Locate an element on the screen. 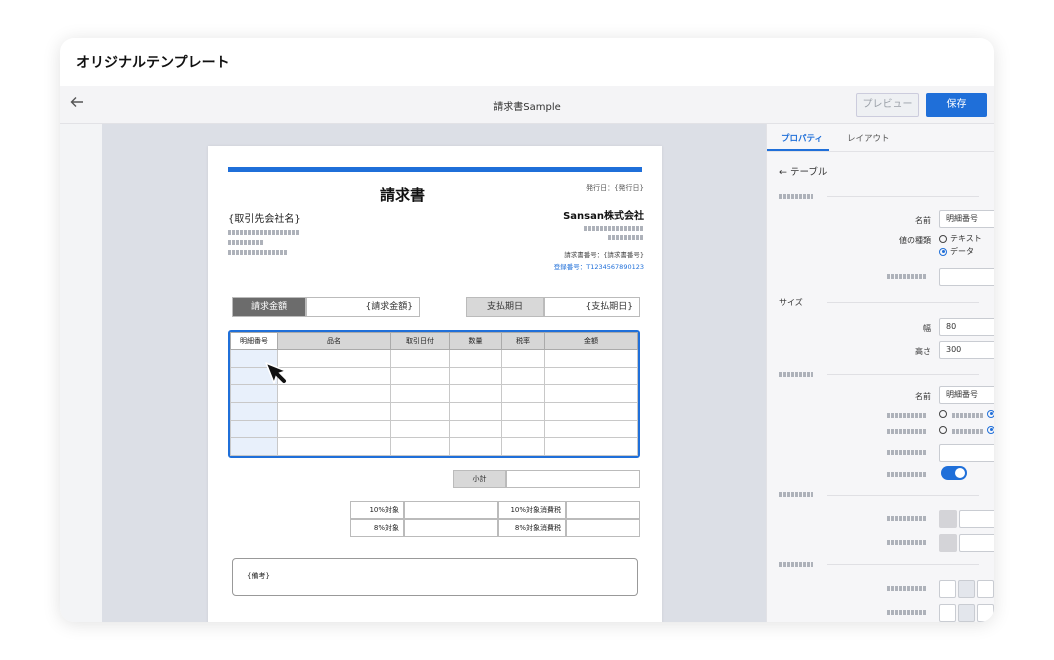 This screenshot has height=660, width=1054. height-input: 300 is located at coordinates (966, 350).